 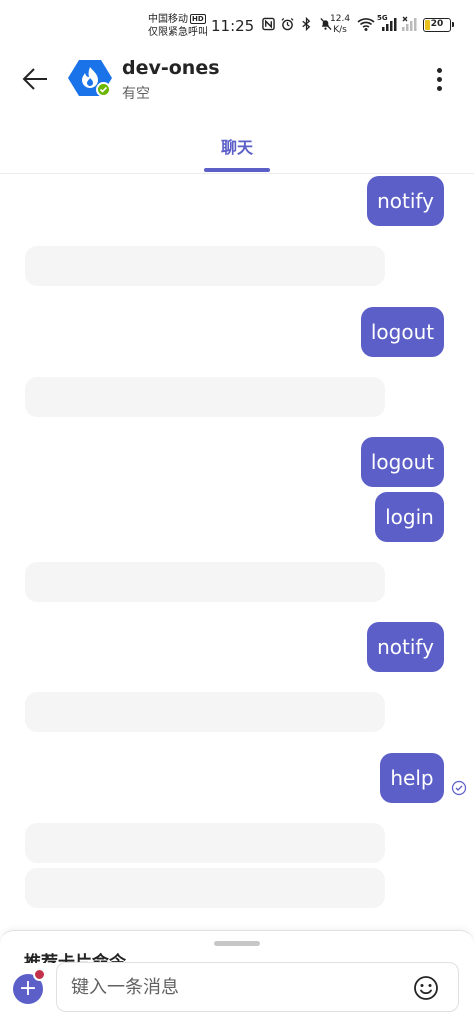 I want to click on battery-icon: 20, so click(x=438, y=25).